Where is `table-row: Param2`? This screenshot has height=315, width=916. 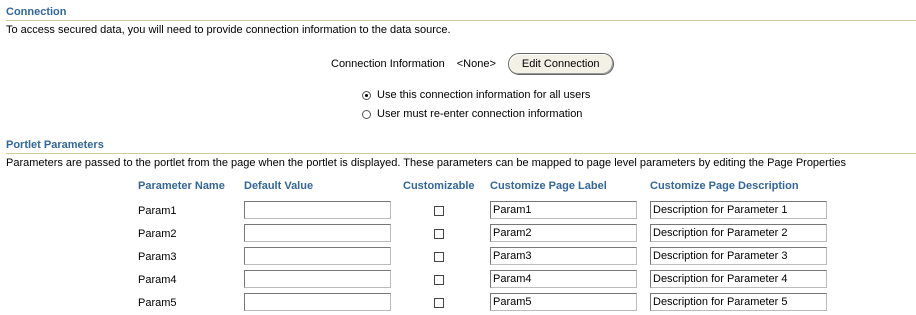 table-row: Param2 is located at coordinates (458, 235).